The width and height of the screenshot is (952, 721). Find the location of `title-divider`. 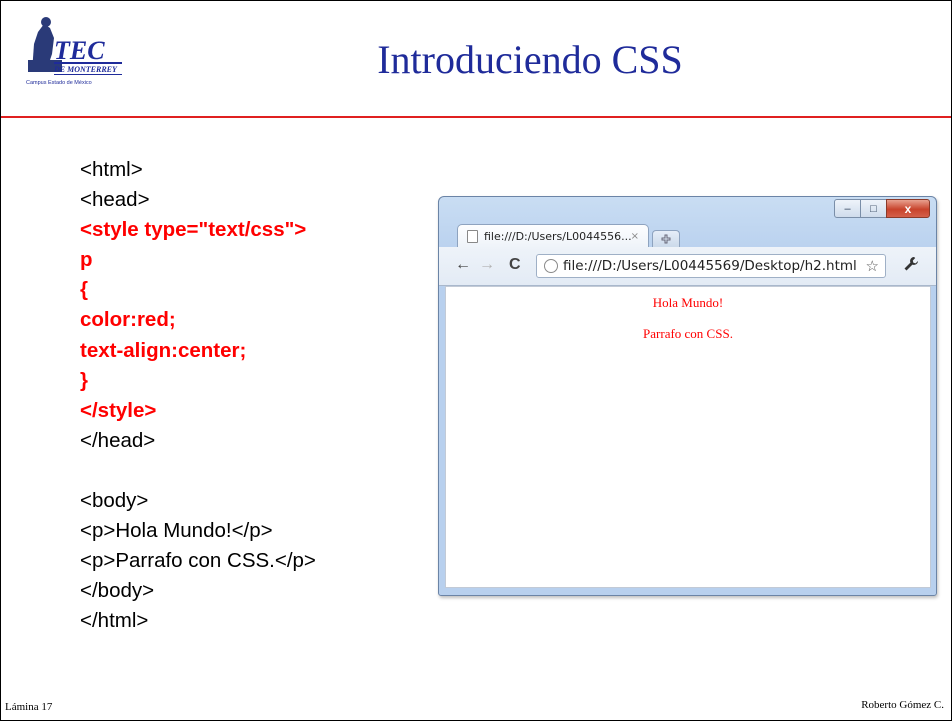

title-divider is located at coordinates (476, 117).